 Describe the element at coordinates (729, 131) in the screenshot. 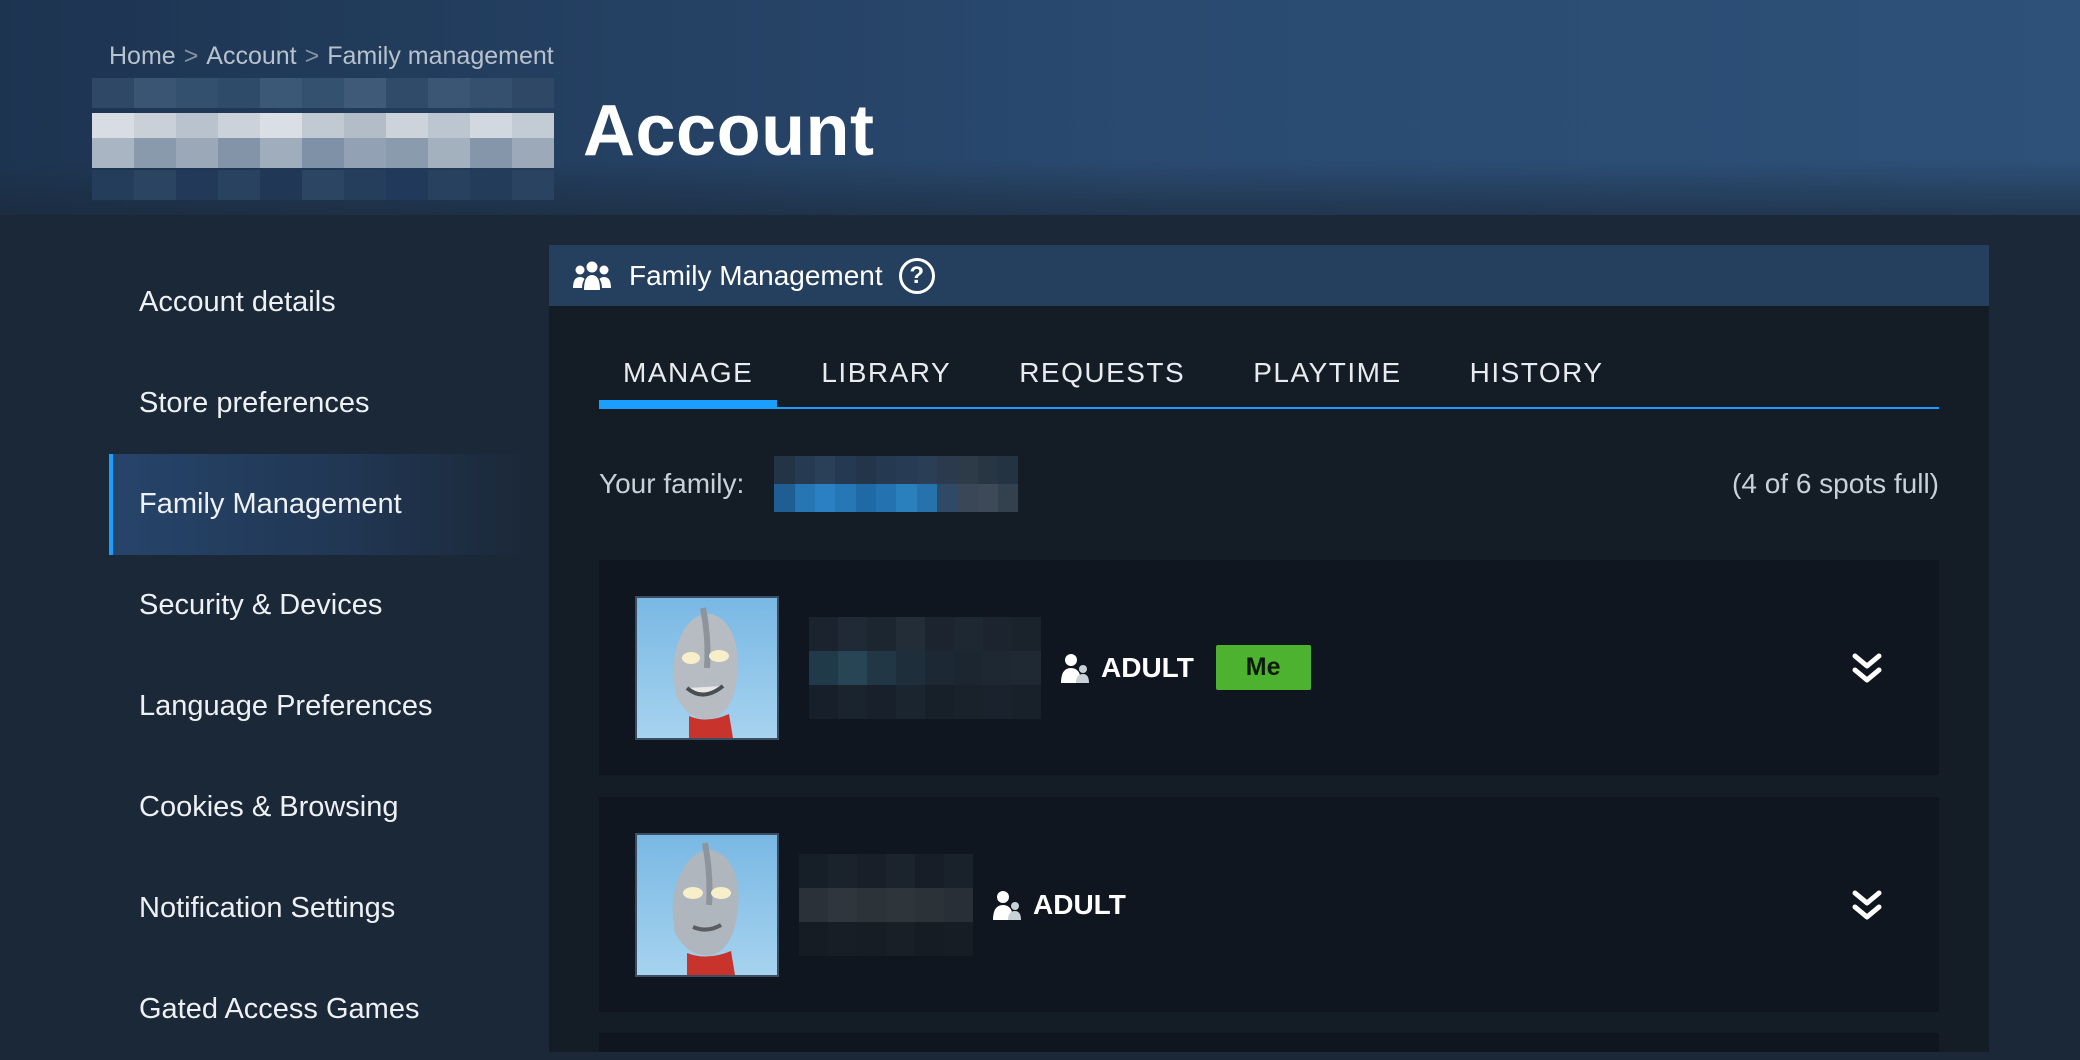

I see `page-title: Account` at that location.